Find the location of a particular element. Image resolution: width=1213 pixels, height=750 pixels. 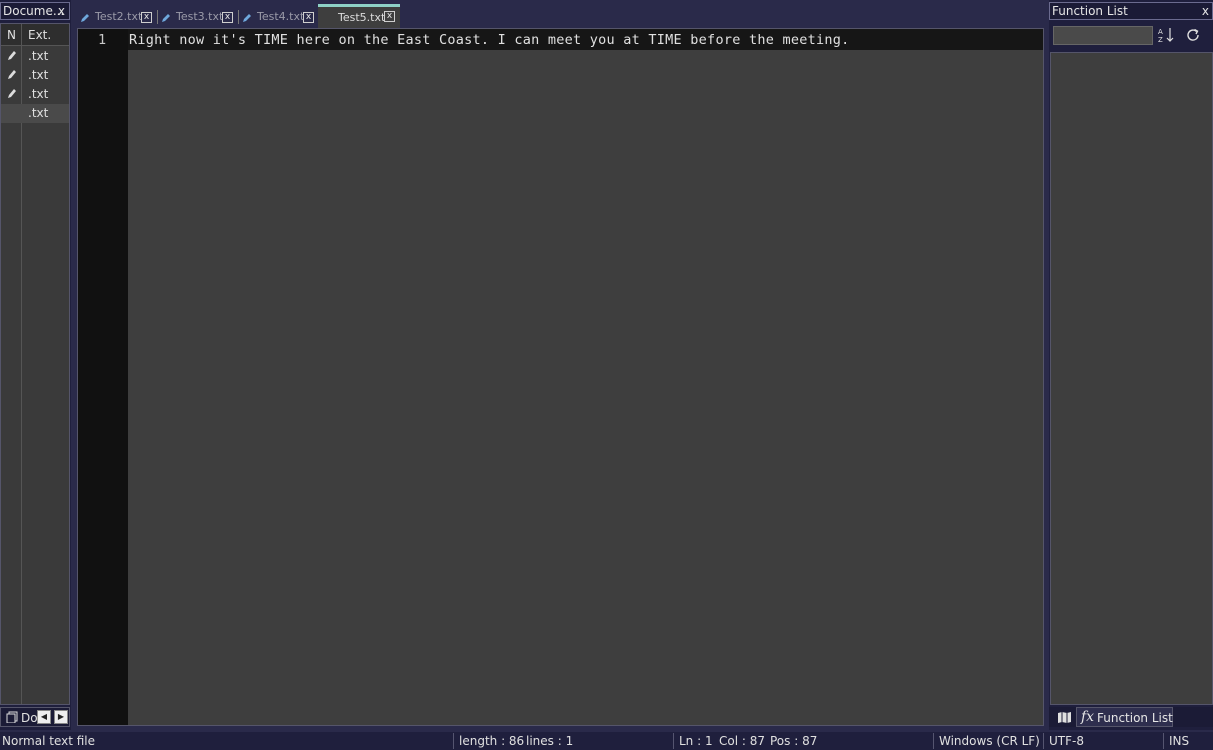

tab-test4: Test4.txt x is located at coordinates (278, 17).